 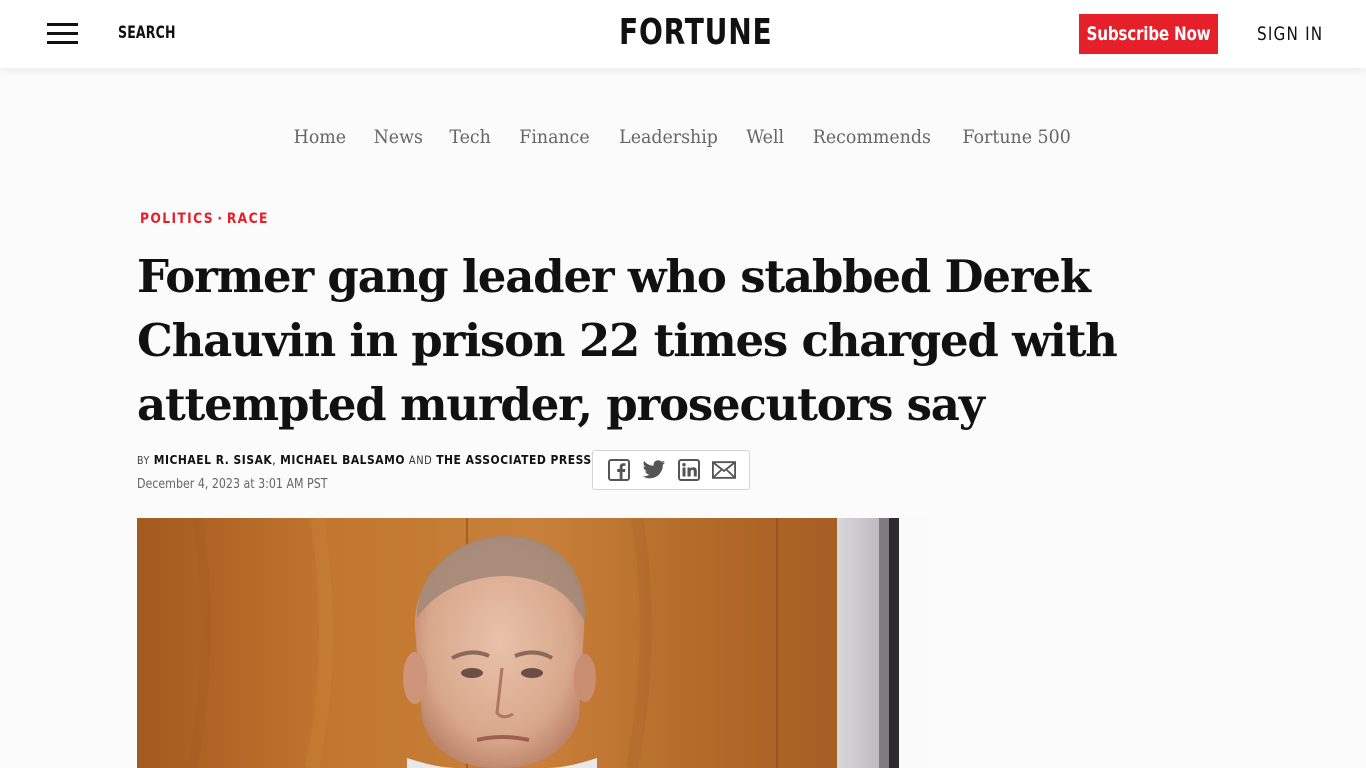 What do you see at coordinates (668, 137) in the screenshot?
I see `nav-item-leadership: Leadership` at bounding box center [668, 137].